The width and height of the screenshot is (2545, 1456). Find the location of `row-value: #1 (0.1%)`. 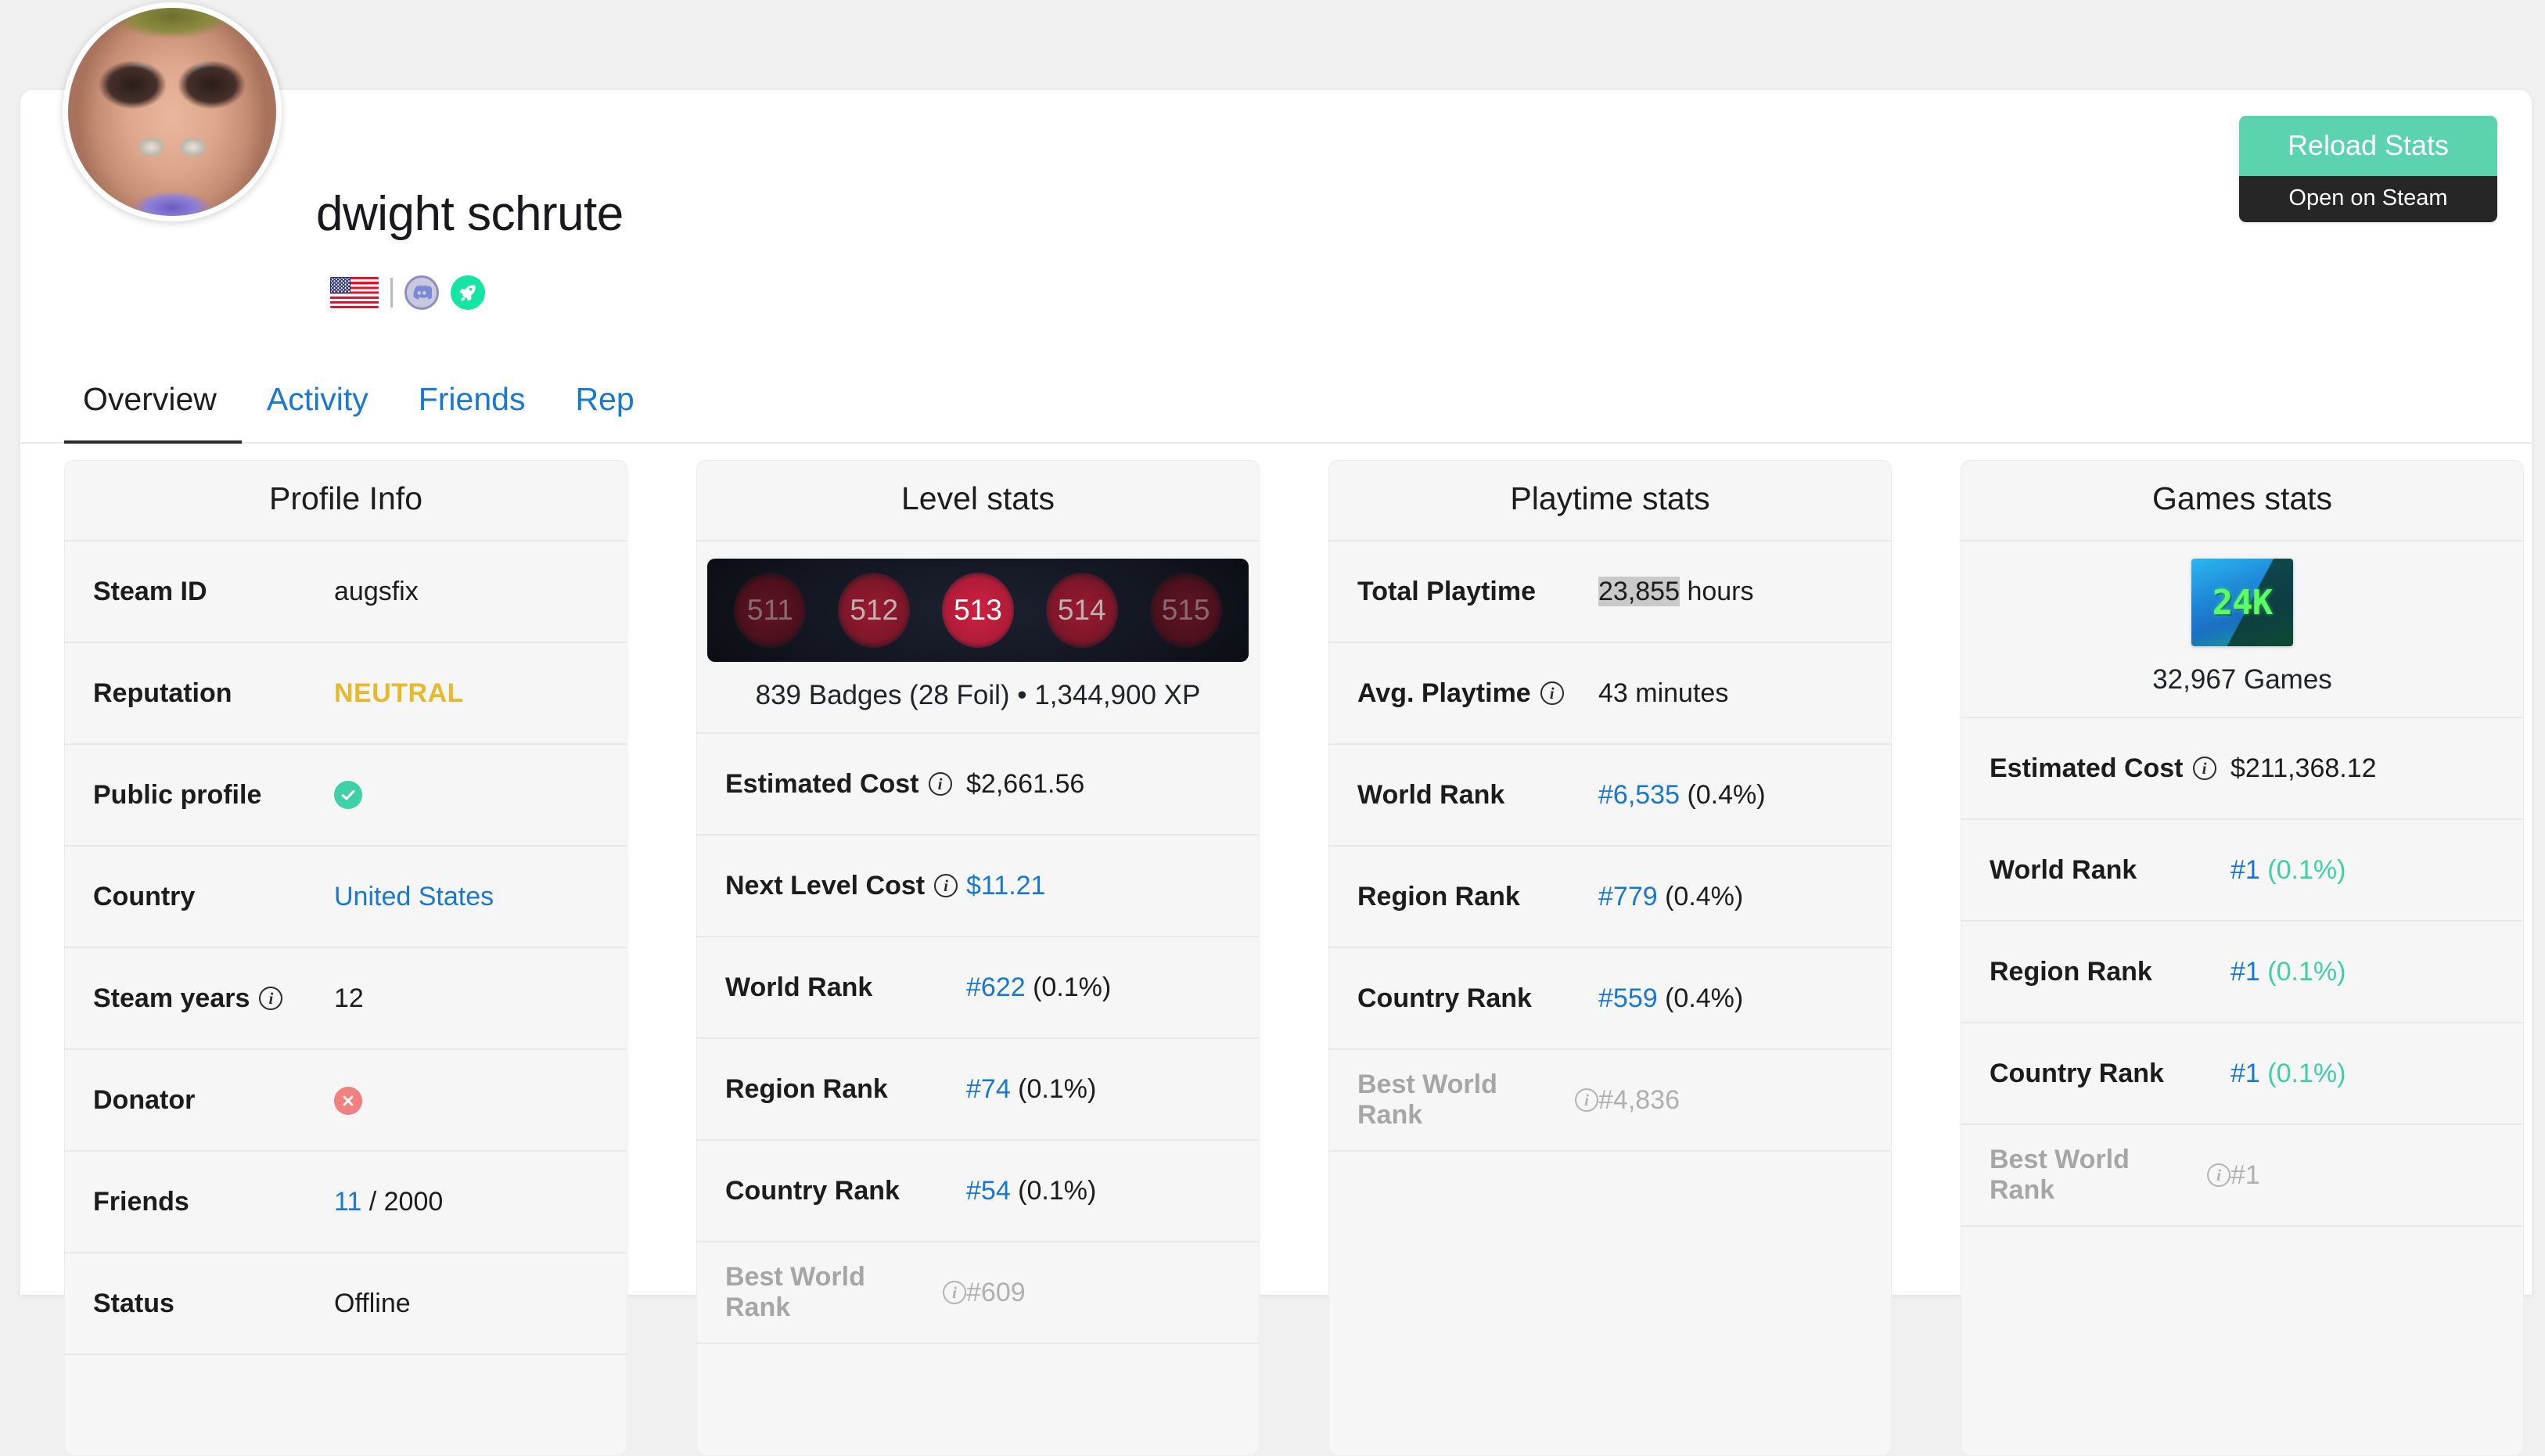

row-value: #1 (0.1%) is located at coordinates (2288, 1074).